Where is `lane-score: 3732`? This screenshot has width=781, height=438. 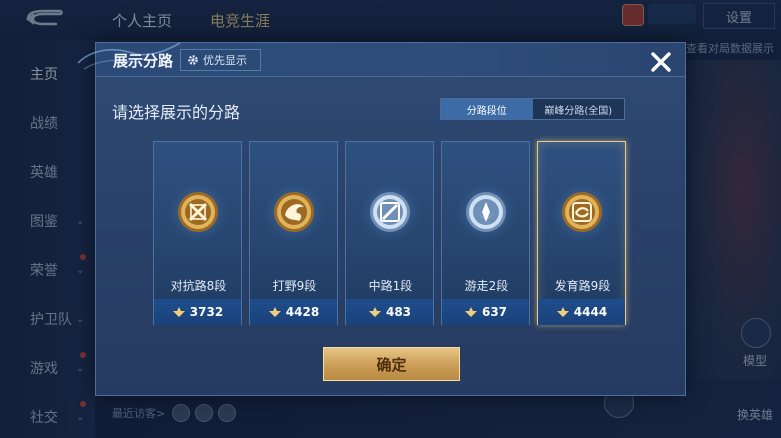
lane-score: 3732 is located at coordinates (206, 312).